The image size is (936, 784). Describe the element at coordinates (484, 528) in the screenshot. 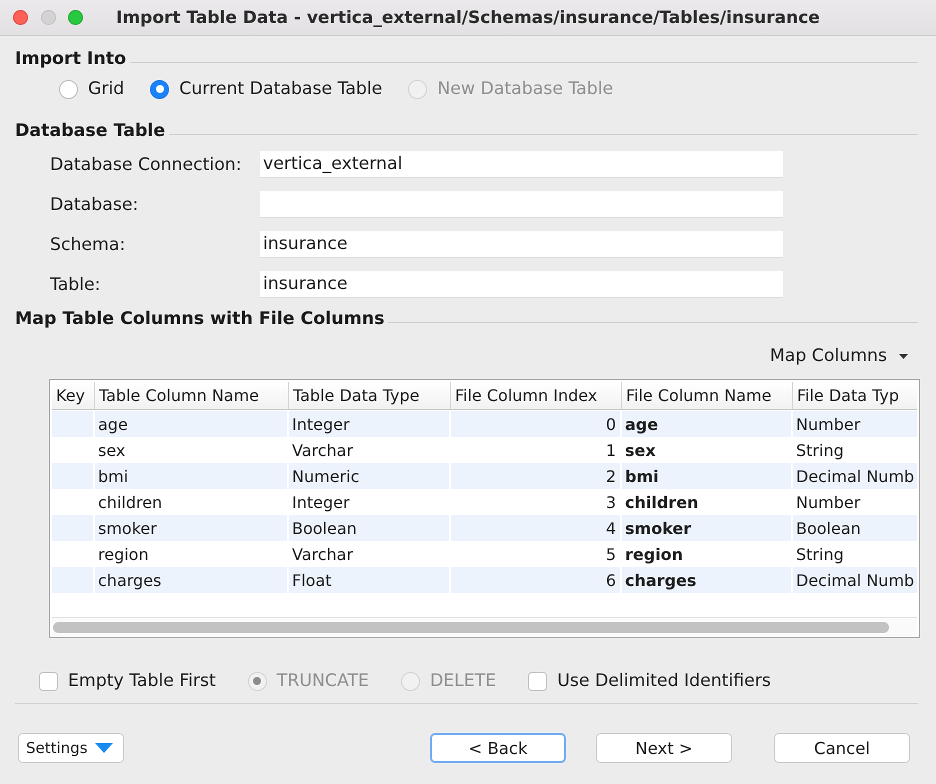

I see `table-row: smoker Boolean 4 smoker Boolean` at that location.